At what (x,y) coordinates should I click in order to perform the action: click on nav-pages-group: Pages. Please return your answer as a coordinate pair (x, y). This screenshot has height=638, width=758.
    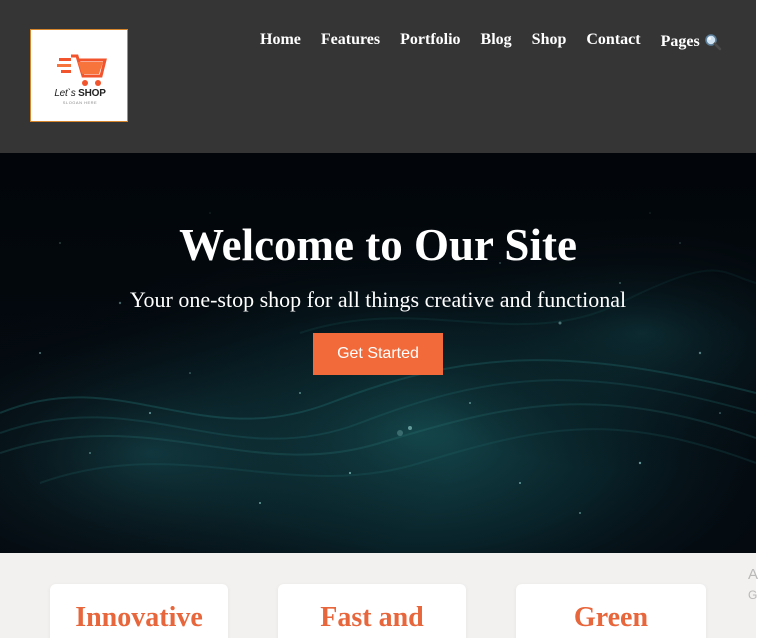
    Looking at the image, I should click on (691, 42).